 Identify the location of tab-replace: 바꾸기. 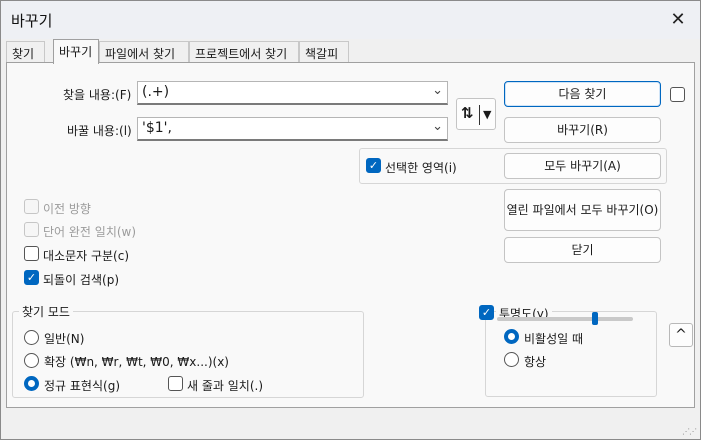
(76, 51).